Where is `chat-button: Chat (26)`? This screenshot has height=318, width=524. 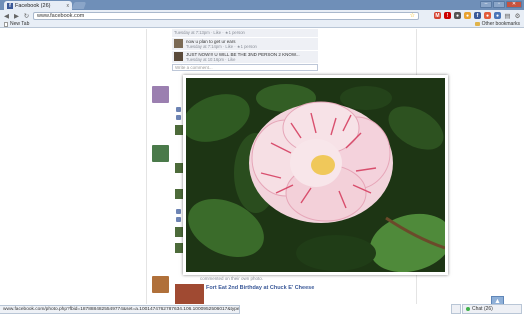 chat-button: Chat (26) is located at coordinates (492, 309).